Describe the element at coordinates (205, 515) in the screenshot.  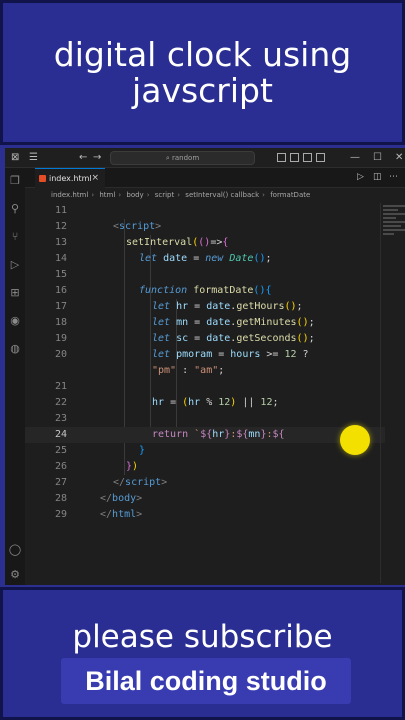
I see `code-line: 29 </html>` at that location.